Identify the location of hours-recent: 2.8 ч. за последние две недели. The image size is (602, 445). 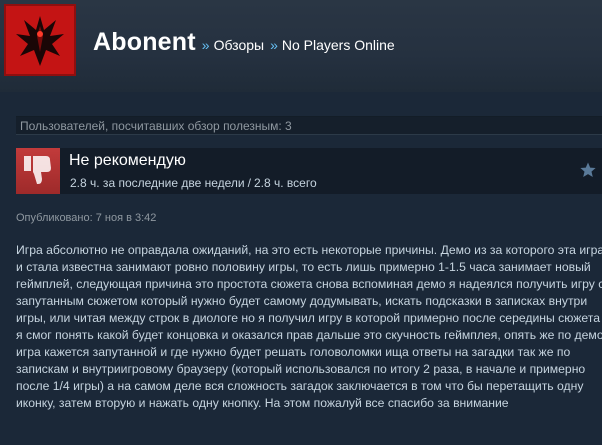
(157, 183).